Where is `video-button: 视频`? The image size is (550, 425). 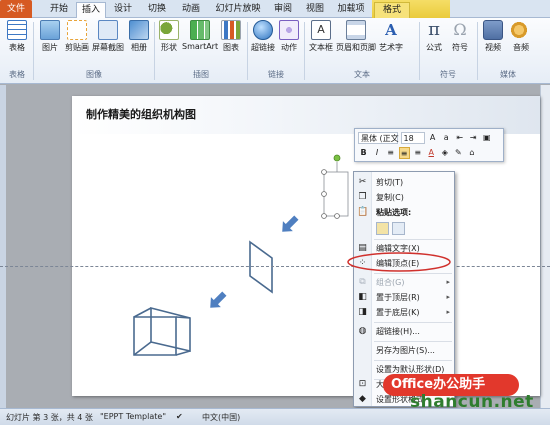
video-button: 视频 is located at coordinates (493, 36).